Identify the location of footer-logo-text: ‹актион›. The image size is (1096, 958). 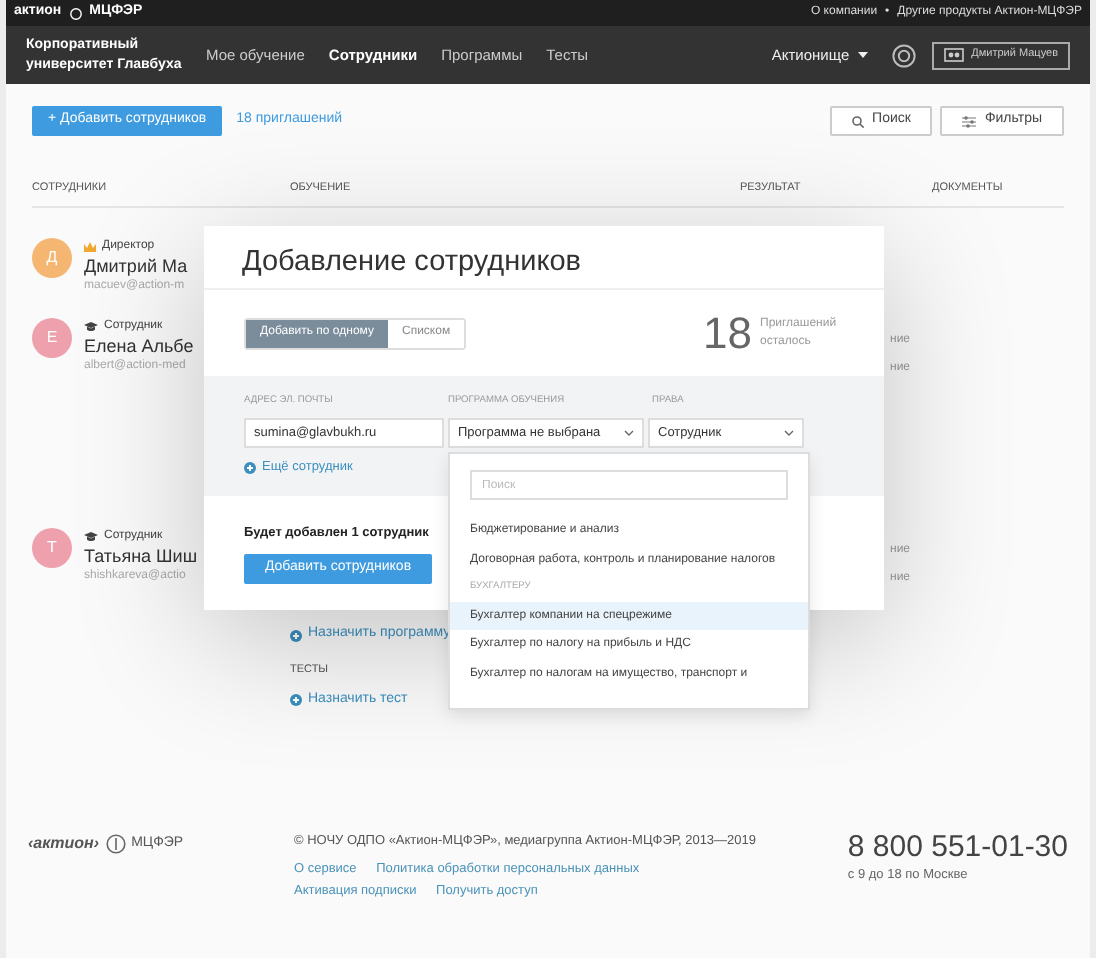
(64, 844).